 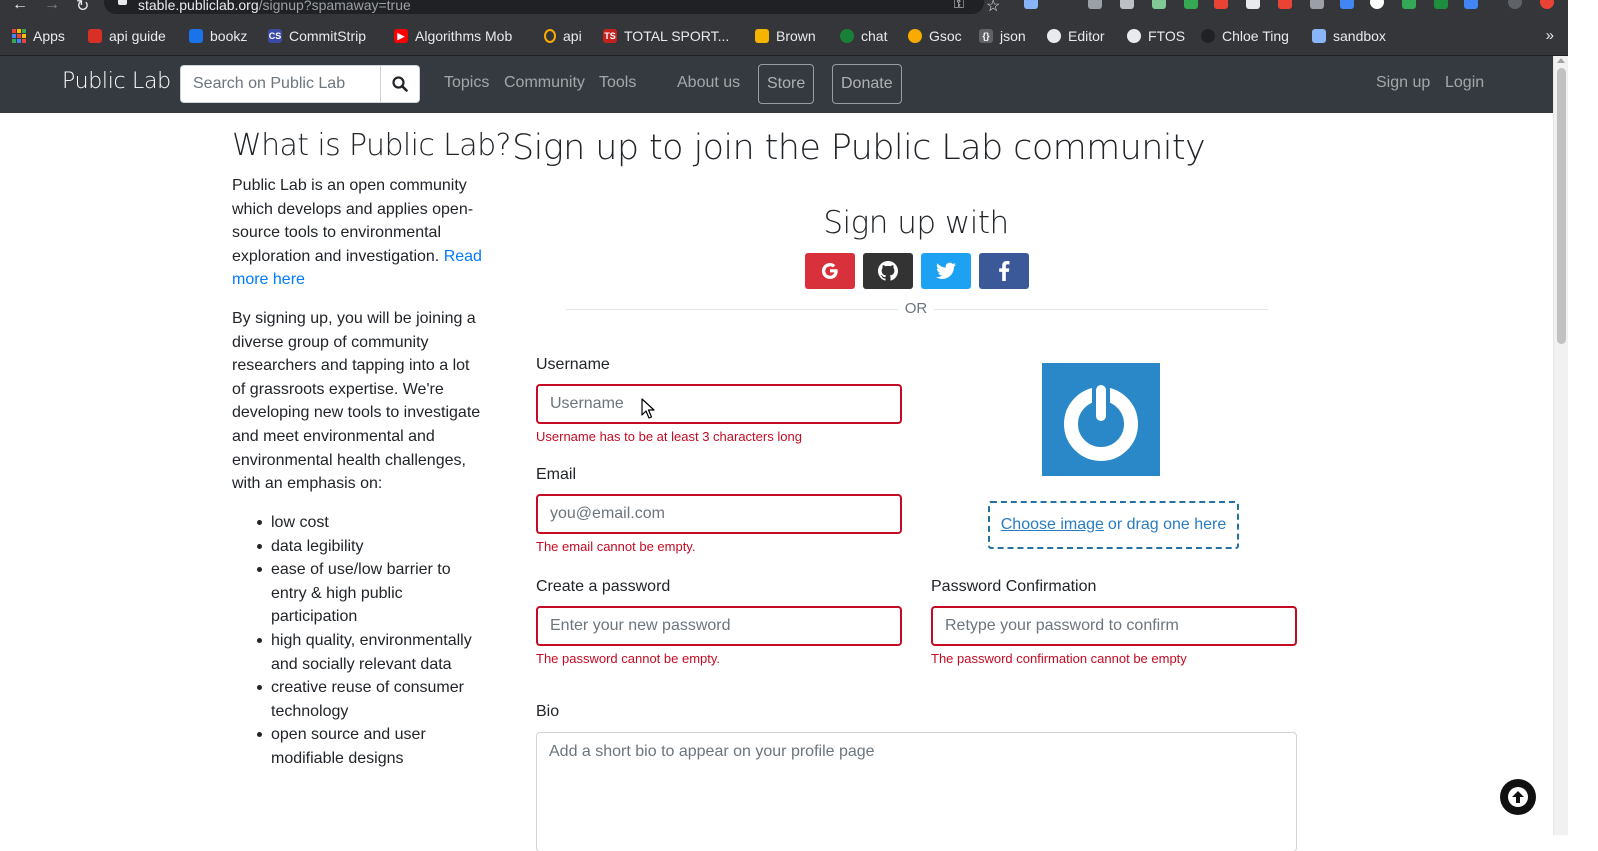 I want to click on bookmark-favicon: TS, so click(x=610, y=36).